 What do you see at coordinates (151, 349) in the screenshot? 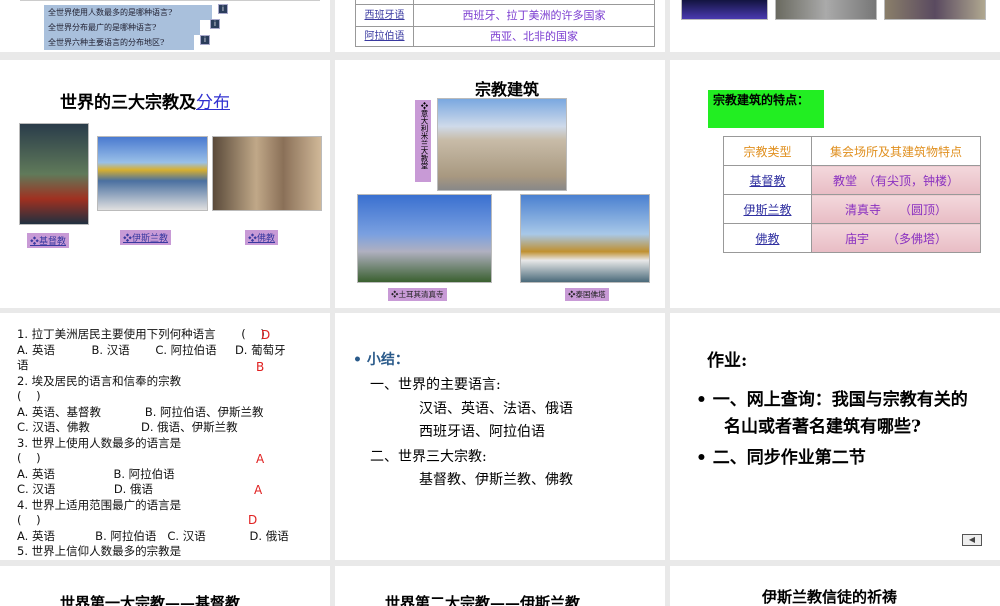
I see `quiz-line: A. 英语 B. 汉语 C. 阿拉伯语 D. 葡萄牙` at bounding box center [151, 349].